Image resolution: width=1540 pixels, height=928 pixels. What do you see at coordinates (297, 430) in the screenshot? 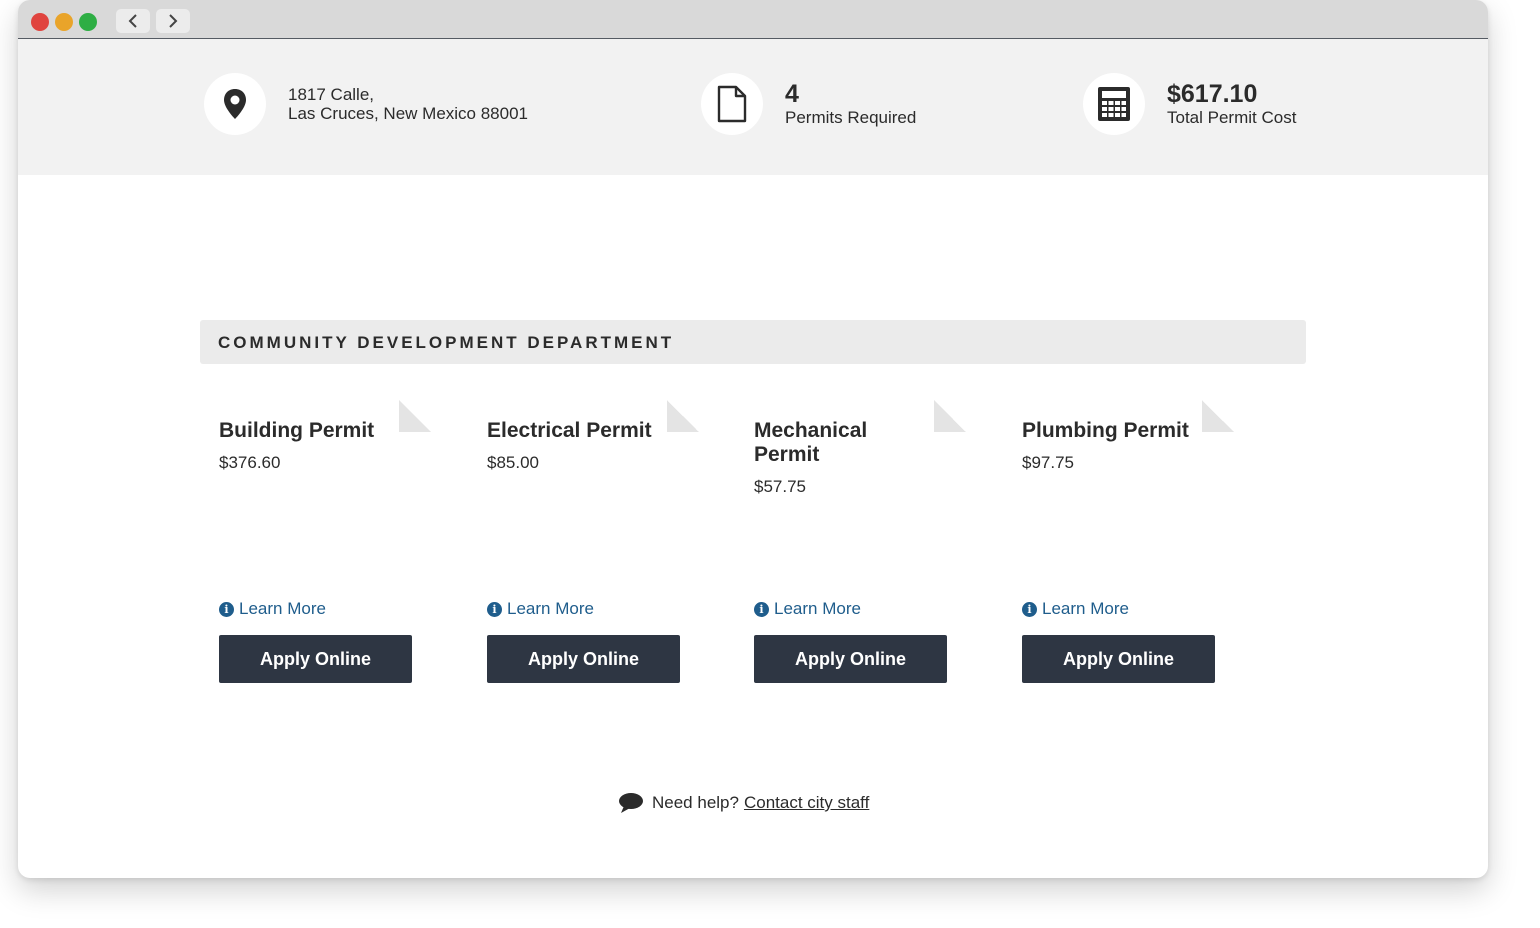
I see `permit-name: Building Permit` at bounding box center [297, 430].